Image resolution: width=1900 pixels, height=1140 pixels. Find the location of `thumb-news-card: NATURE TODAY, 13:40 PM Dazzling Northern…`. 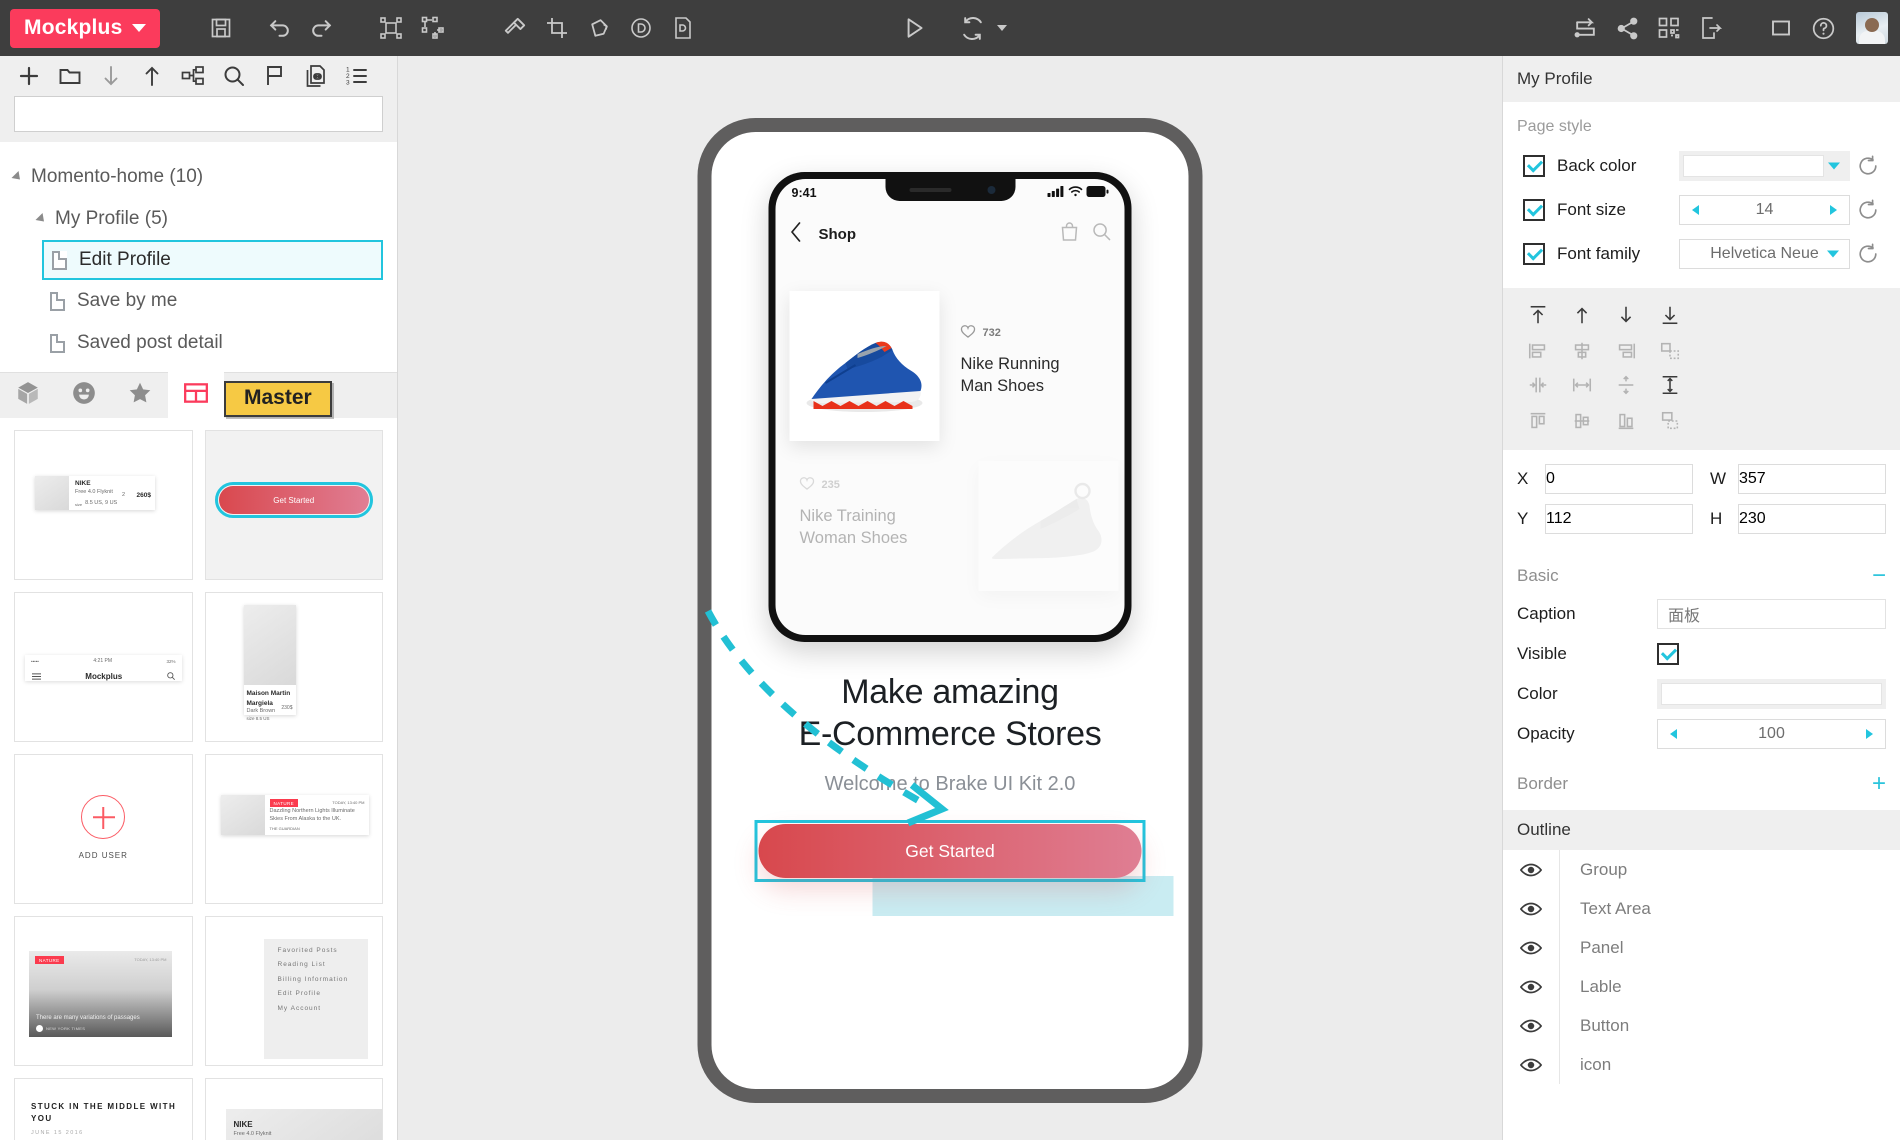

thumb-news-card: NATURE TODAY, 13:40 PM Dazzling Northern… is located at coordinates (293, 829).